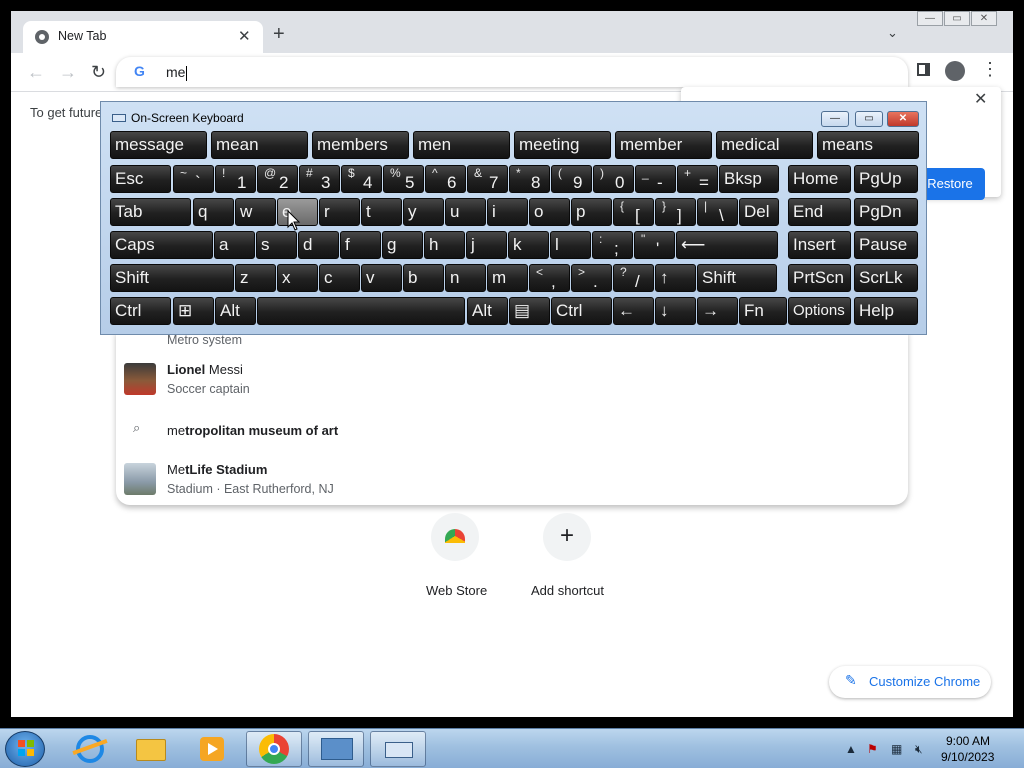 Image resolution: width=1024 pixels, height=768 pixels. Describe the element at coordinates (529, 179) in the screenshot. I see `key-8: * 8` at that location.